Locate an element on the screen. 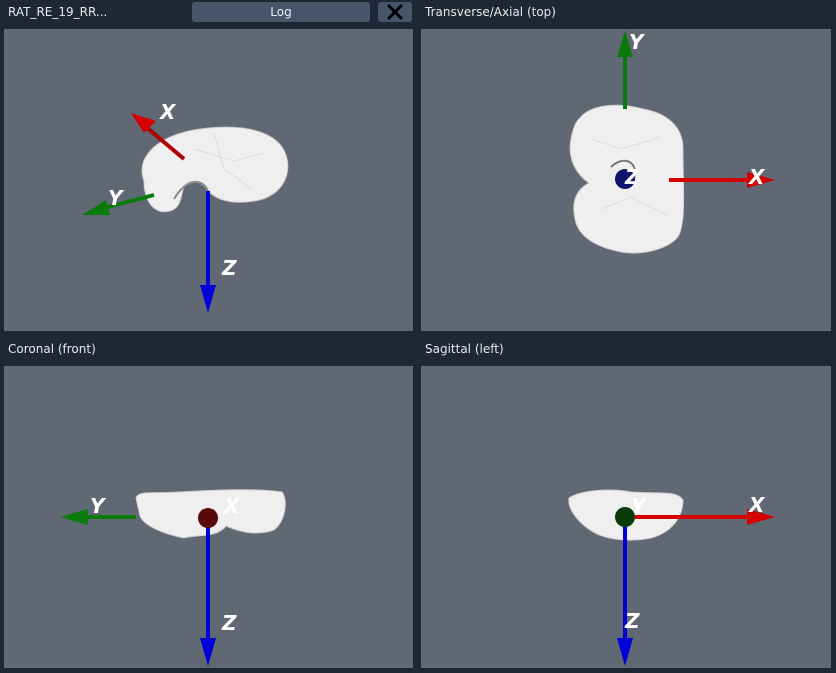 Image resolution: width=836 pixels, height=673 pixels. view-title-top: Transverse/Axial (top) is located at coordinates (490, 12).